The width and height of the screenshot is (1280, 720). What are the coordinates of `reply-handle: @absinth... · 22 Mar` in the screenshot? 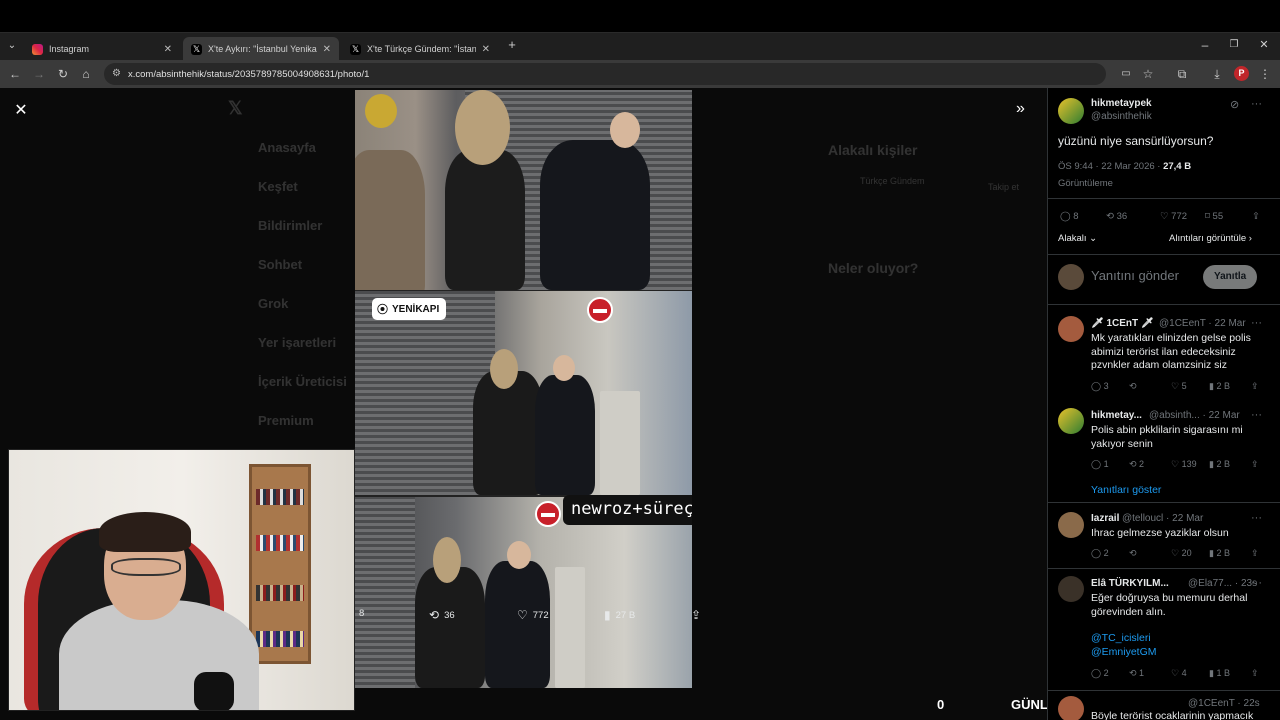 It's located at (1194, 415).